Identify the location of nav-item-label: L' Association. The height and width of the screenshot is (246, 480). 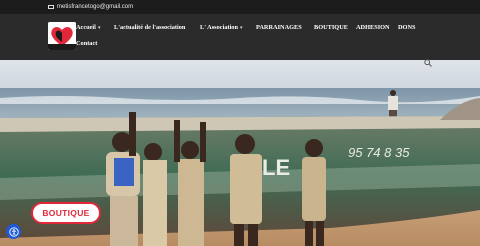
(219, 27).